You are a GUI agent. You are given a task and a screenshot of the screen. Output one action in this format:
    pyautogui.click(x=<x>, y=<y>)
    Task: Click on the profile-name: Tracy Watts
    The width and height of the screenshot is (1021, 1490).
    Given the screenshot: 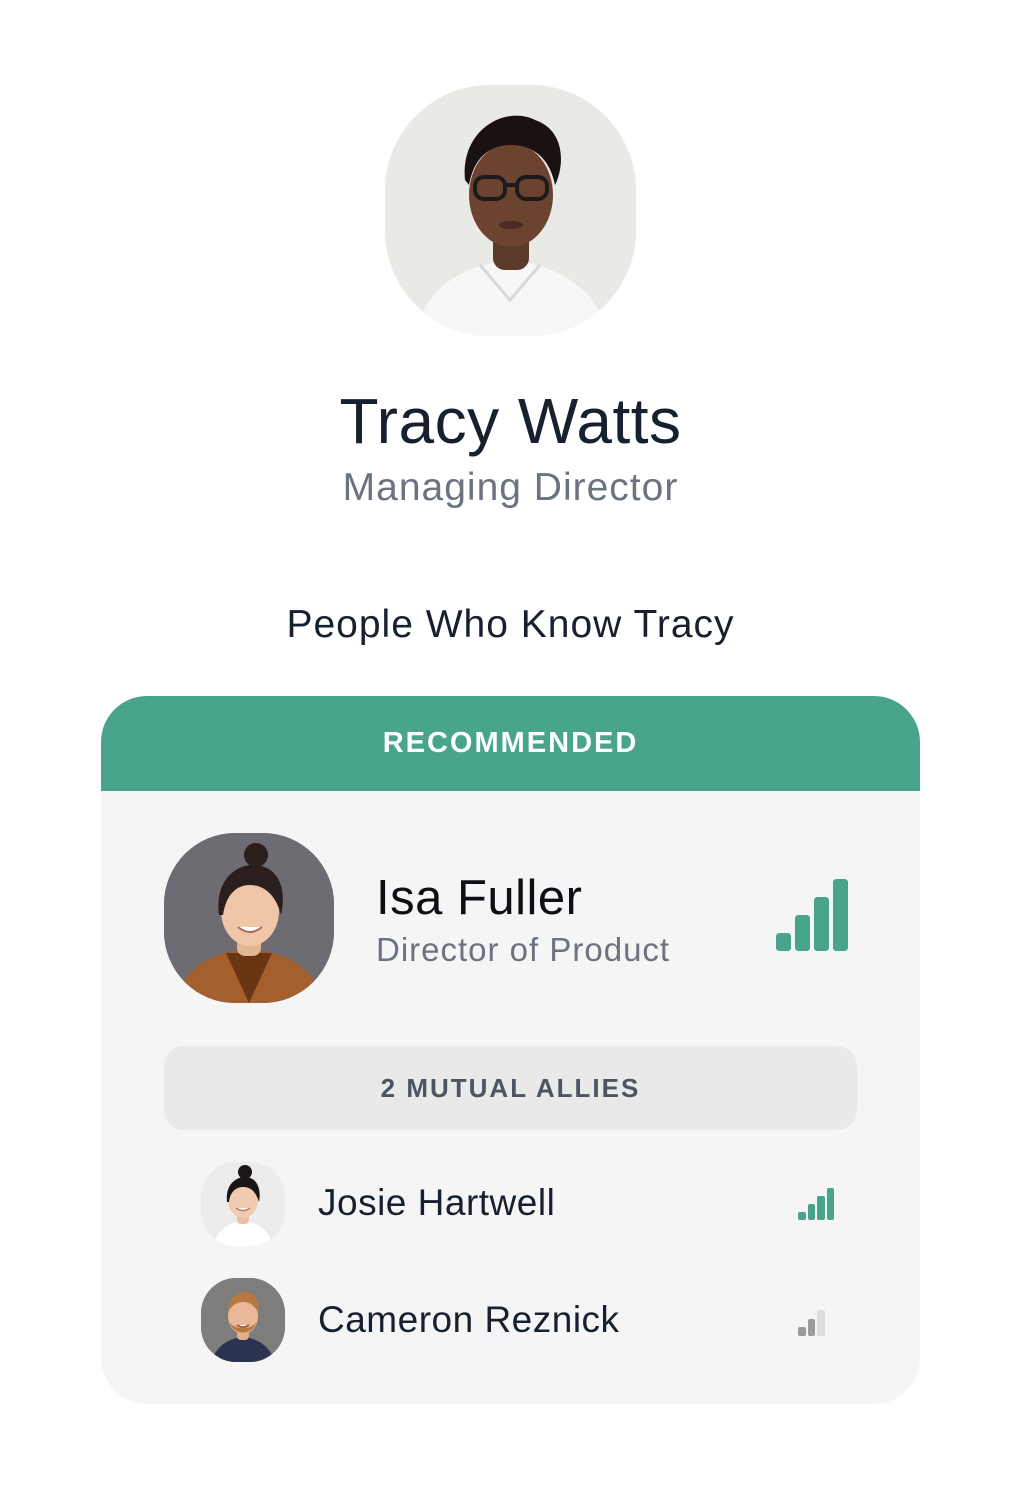 What is the action you would take?
    pyautogui.click(x=510, y=421)
    